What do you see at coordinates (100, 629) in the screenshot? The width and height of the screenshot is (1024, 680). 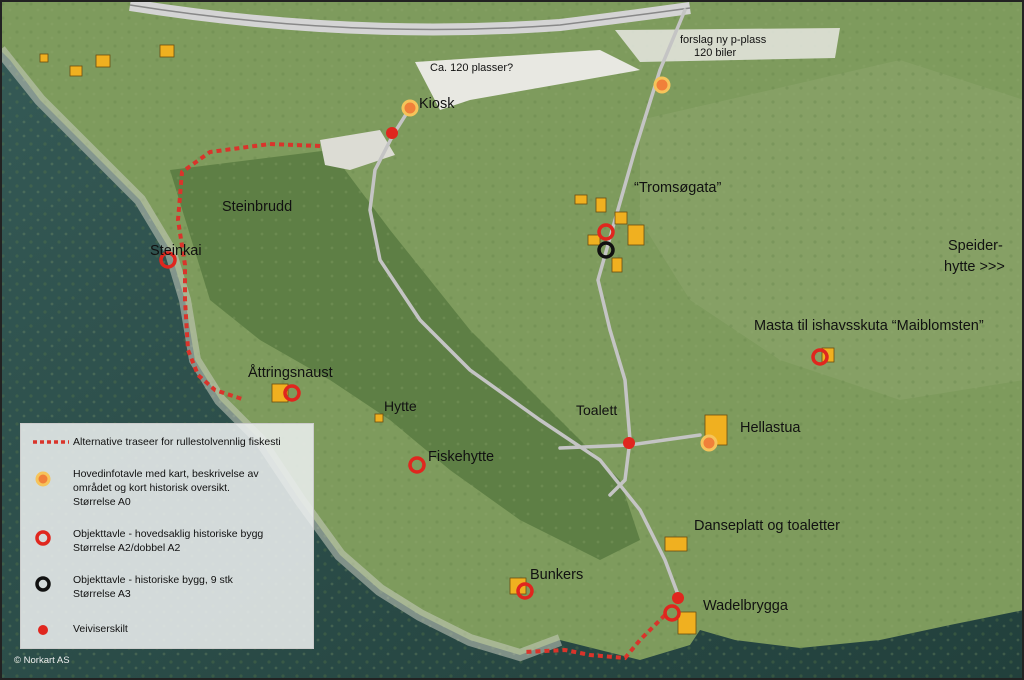 I see `legend-signpost-text: Veiviserskilt` at bounding box center [100, 629].